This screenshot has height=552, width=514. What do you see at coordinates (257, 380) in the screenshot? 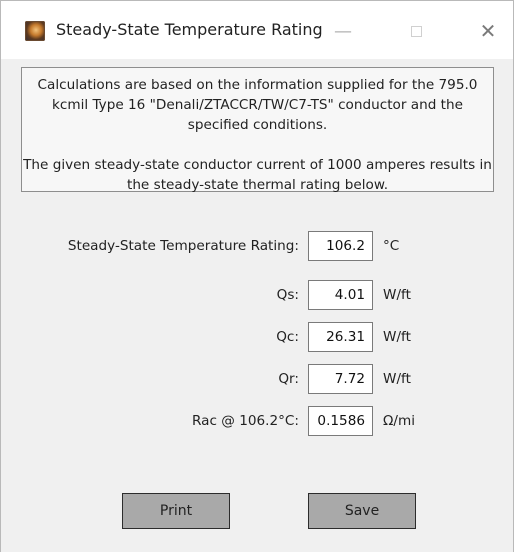
I see `result-row-qr: Qr: 7.72 W/ft` at bounding box center [257, 380].